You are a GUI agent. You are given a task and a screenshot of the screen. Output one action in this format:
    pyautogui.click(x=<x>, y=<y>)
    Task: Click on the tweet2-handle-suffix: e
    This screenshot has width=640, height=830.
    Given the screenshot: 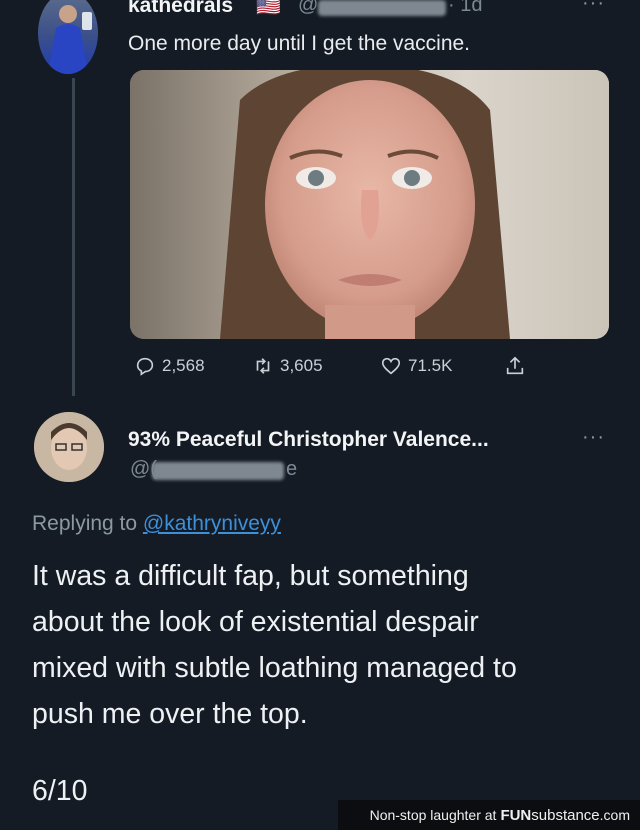 What is the action you would take?
    pyautogui.click(x=292, y=469)
    